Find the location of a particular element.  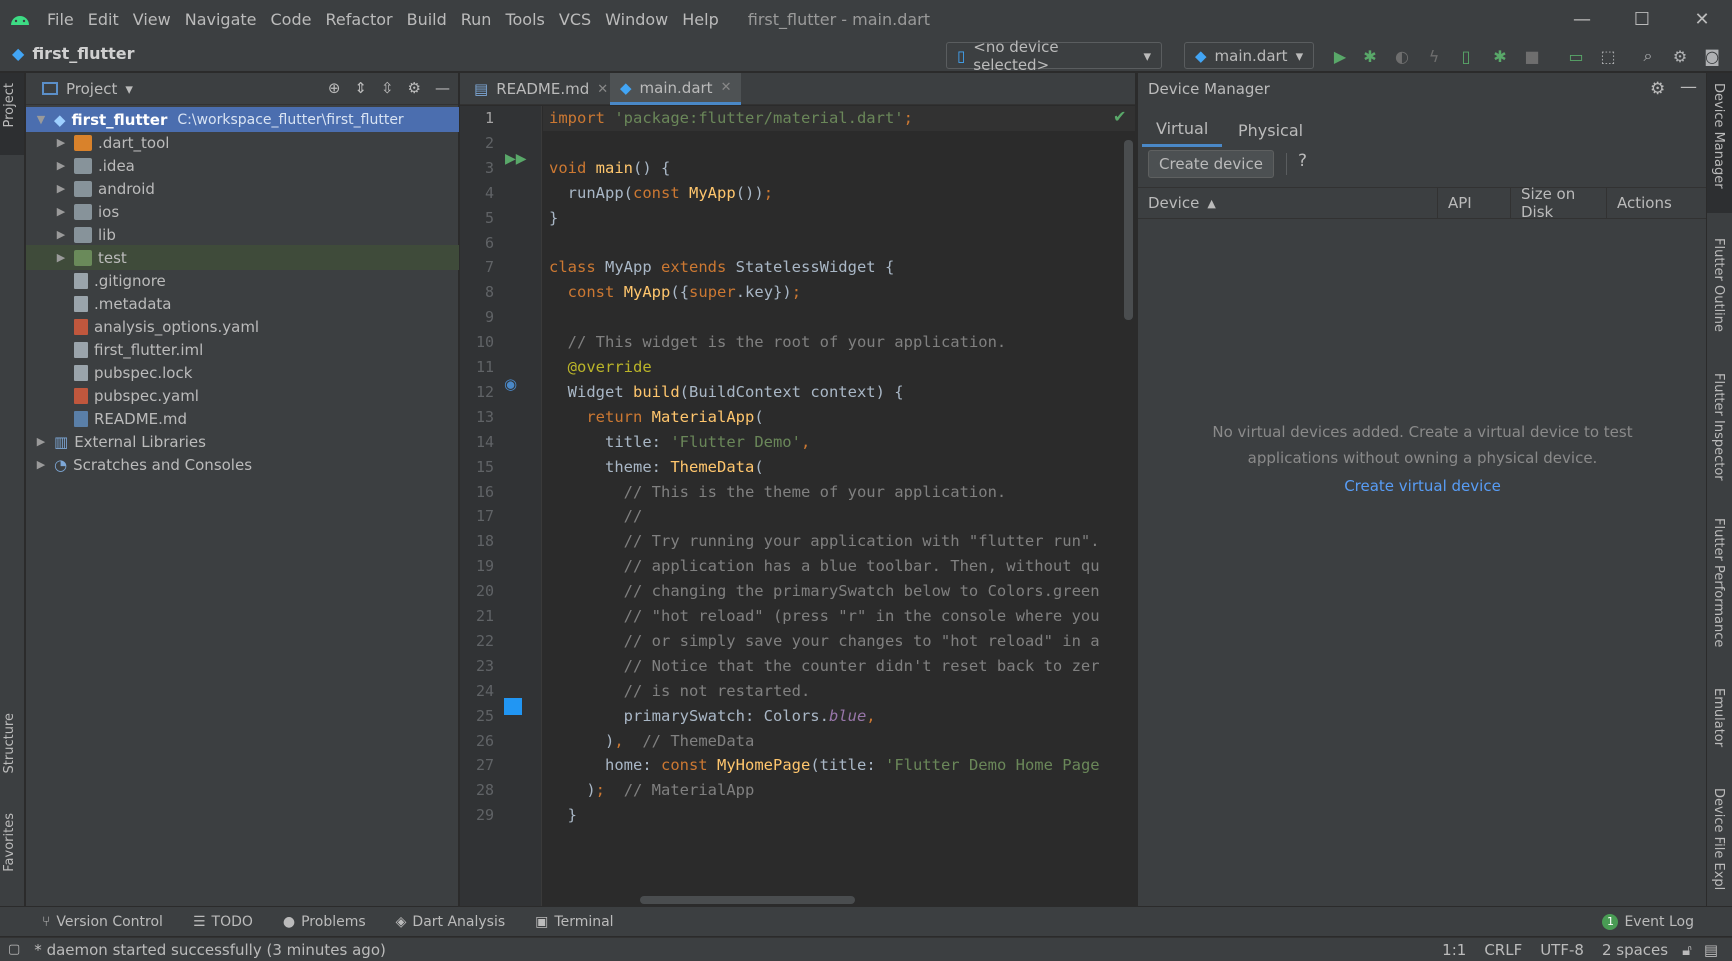

favorites-tool-tab: Favorites is located at coordinates (9, 842).